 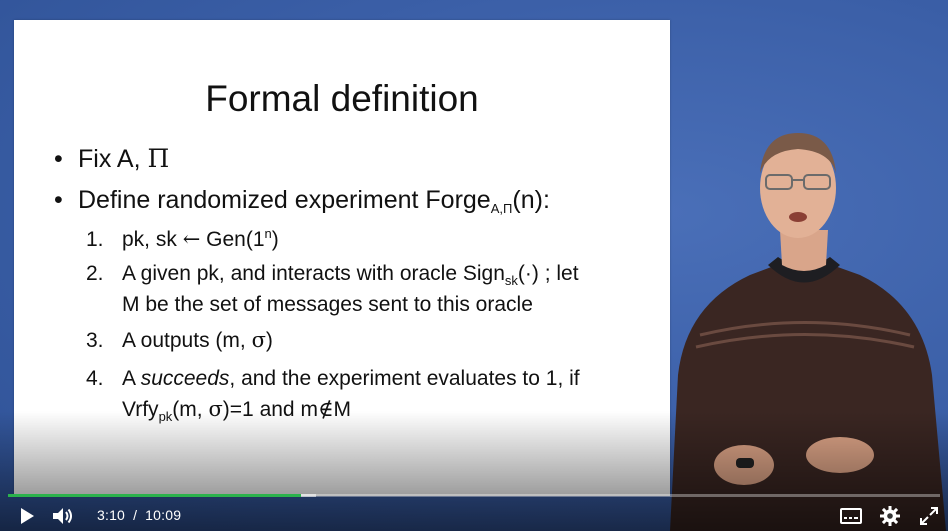 What do you see at coordinates (139, 515) in the screenshot?
I see `time-display: 3:10/10:09` at bounding box center [139, 515].